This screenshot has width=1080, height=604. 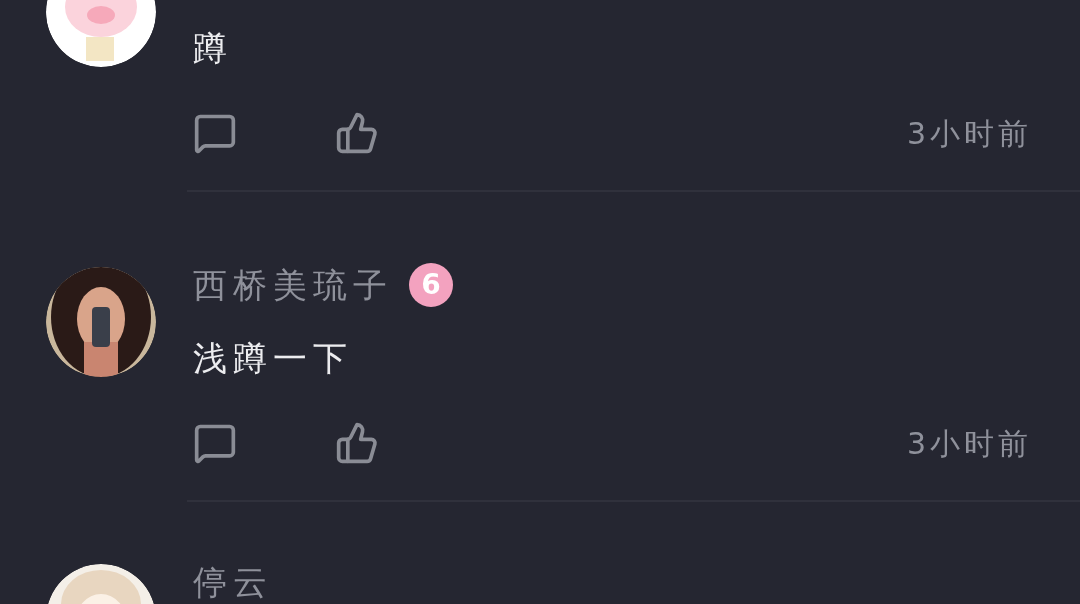 What do you see at coordinates (273, 358) in the screenshot?
I see `comment-text: 浅蹲一下` at bounding box center [273, 358].